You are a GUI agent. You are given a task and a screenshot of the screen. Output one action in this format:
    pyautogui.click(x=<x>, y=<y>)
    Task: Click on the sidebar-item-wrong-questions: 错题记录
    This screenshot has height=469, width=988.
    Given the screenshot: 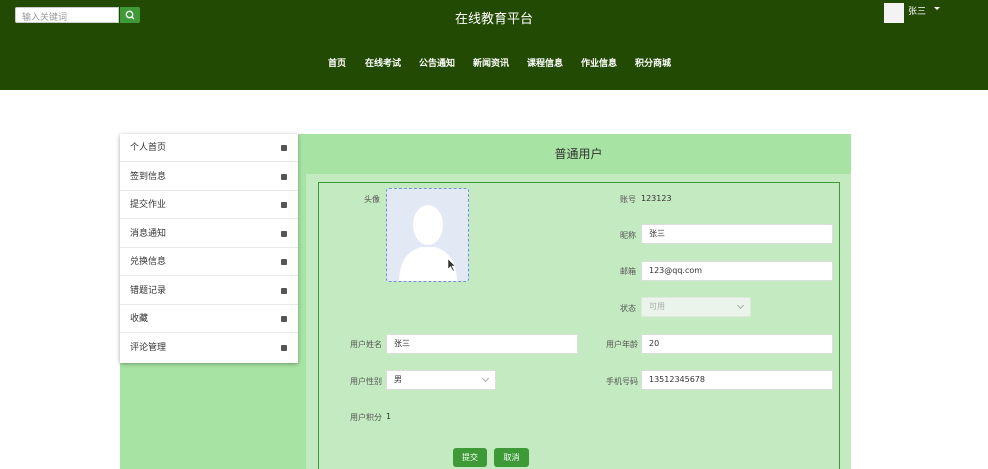 What is the action you would take?
    pyautogui.click(x=209, y=291)
    